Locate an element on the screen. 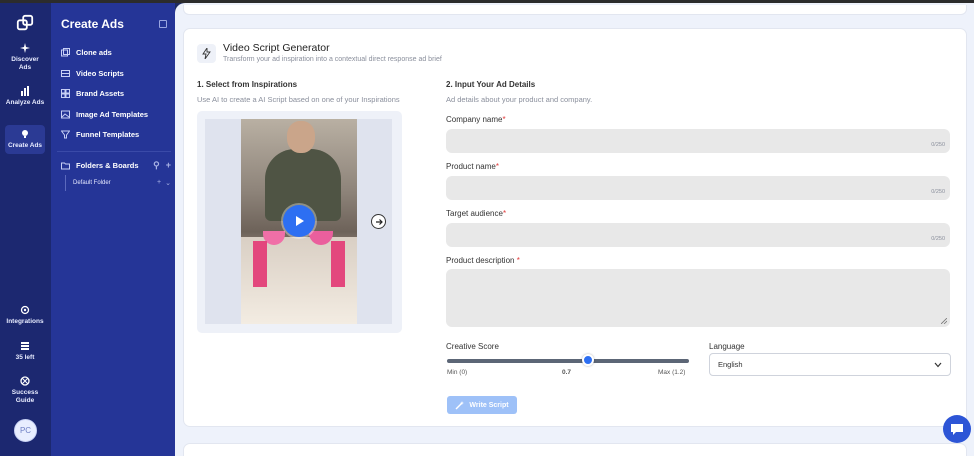 The height and width of the screenshot is (456, 974). default-folder-actions: + ⌄ is located at coordinates (164, 183).